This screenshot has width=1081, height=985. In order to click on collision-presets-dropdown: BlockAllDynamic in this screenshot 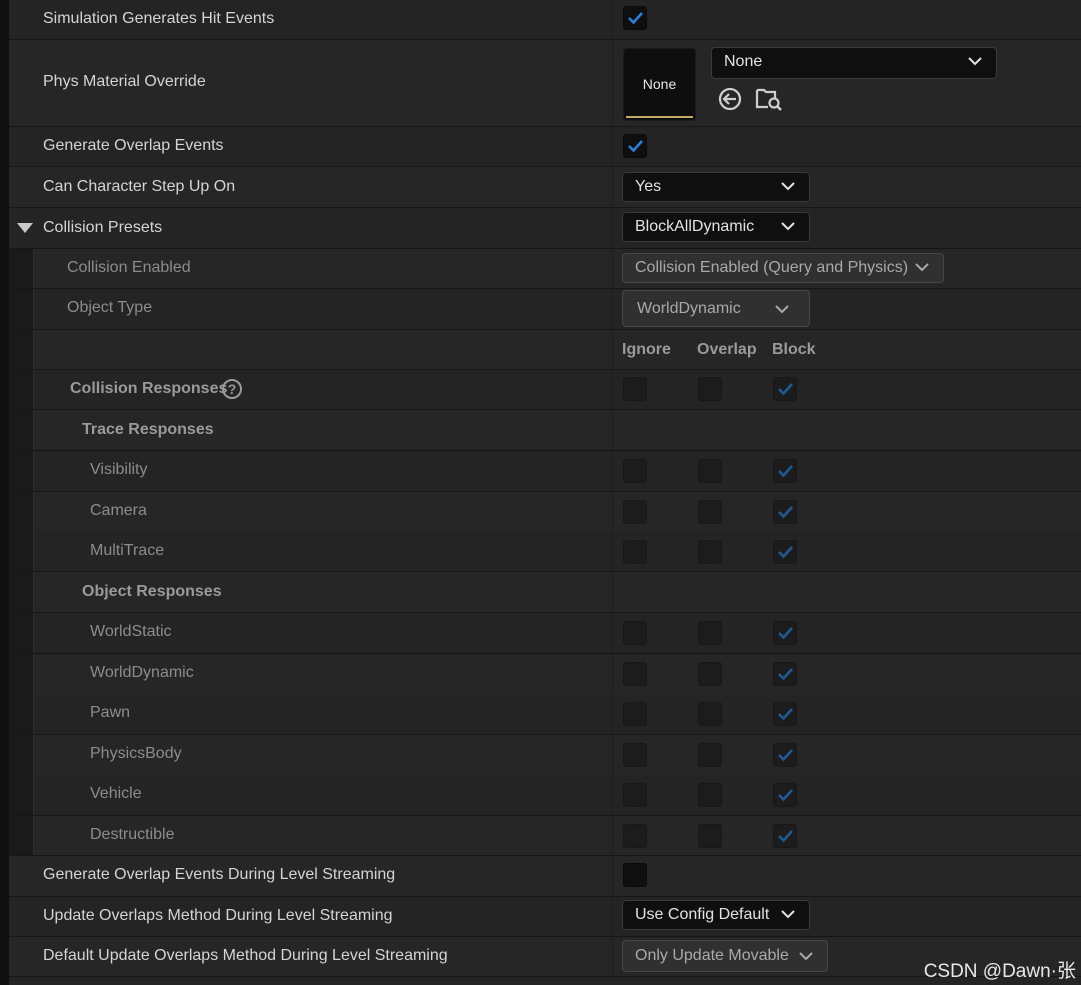, I will do `click(716, 227)`.